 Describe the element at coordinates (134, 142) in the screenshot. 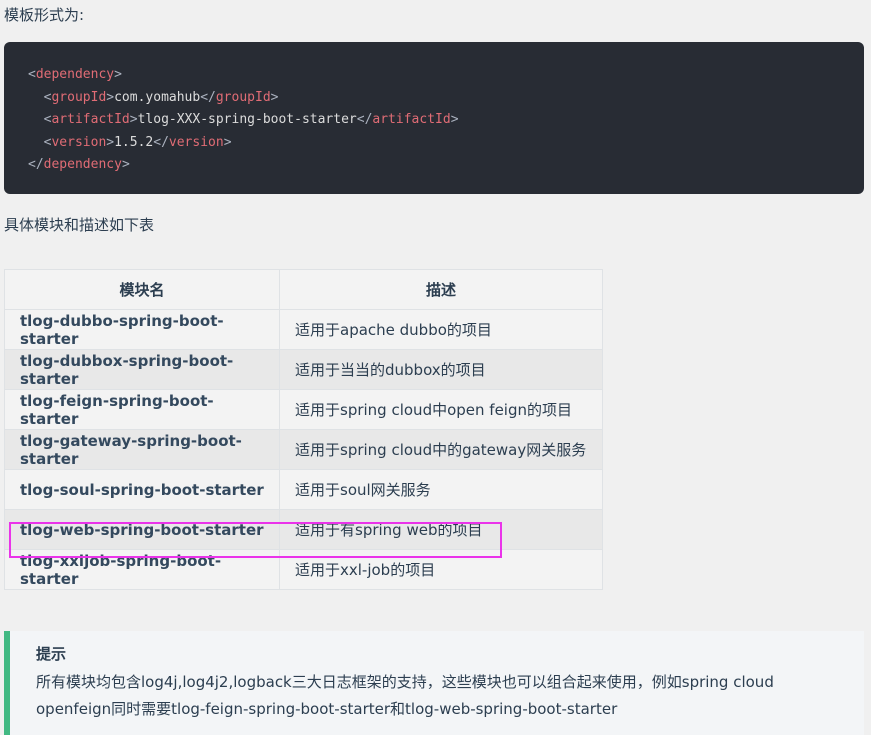

I see `code-value: 1.5.2` at that location.